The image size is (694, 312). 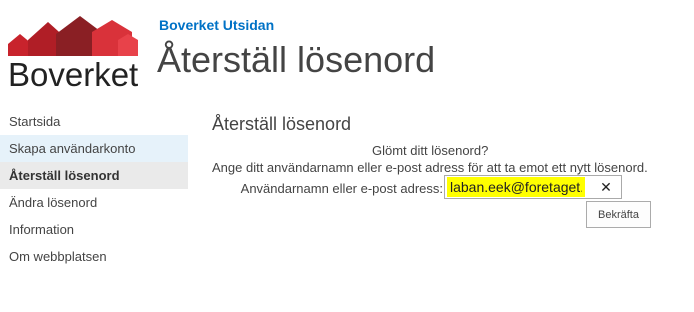 I want to click on page-title: Återställ lösenord, so click(x=296, y=59).